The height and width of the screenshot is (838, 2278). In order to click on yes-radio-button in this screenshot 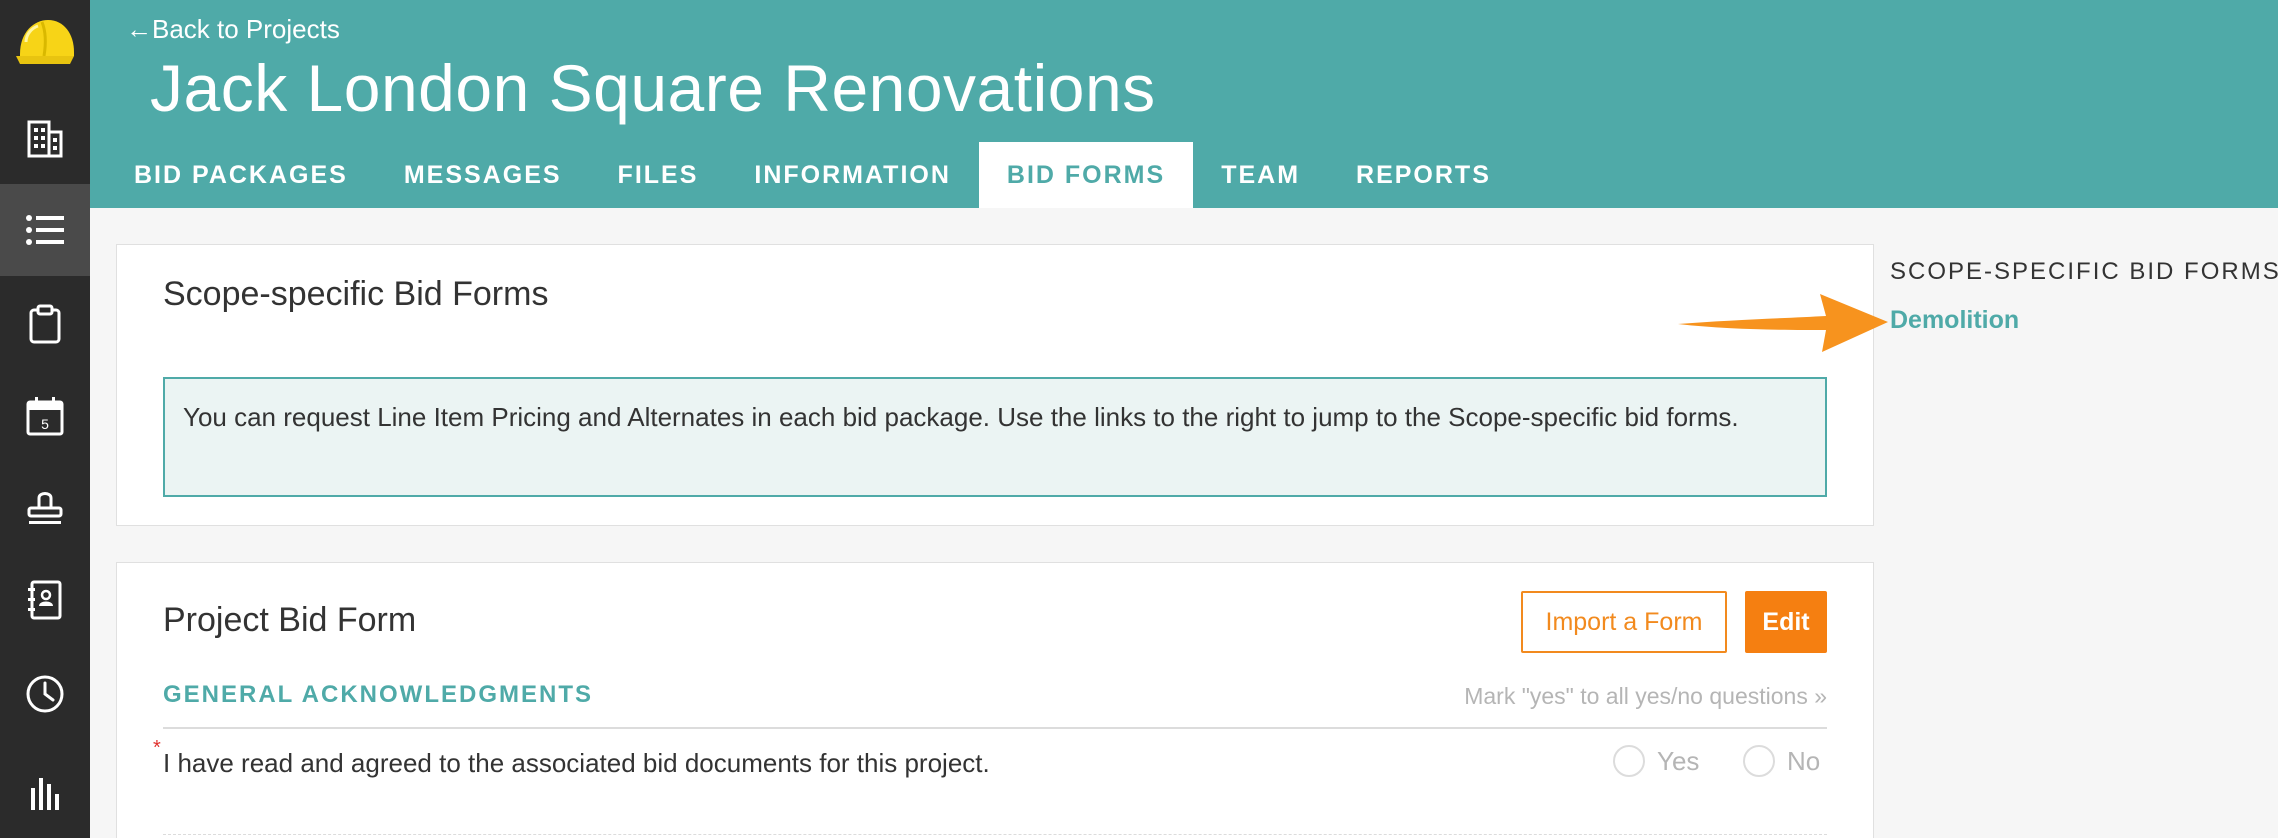, I will do `click(1629, 761)`.